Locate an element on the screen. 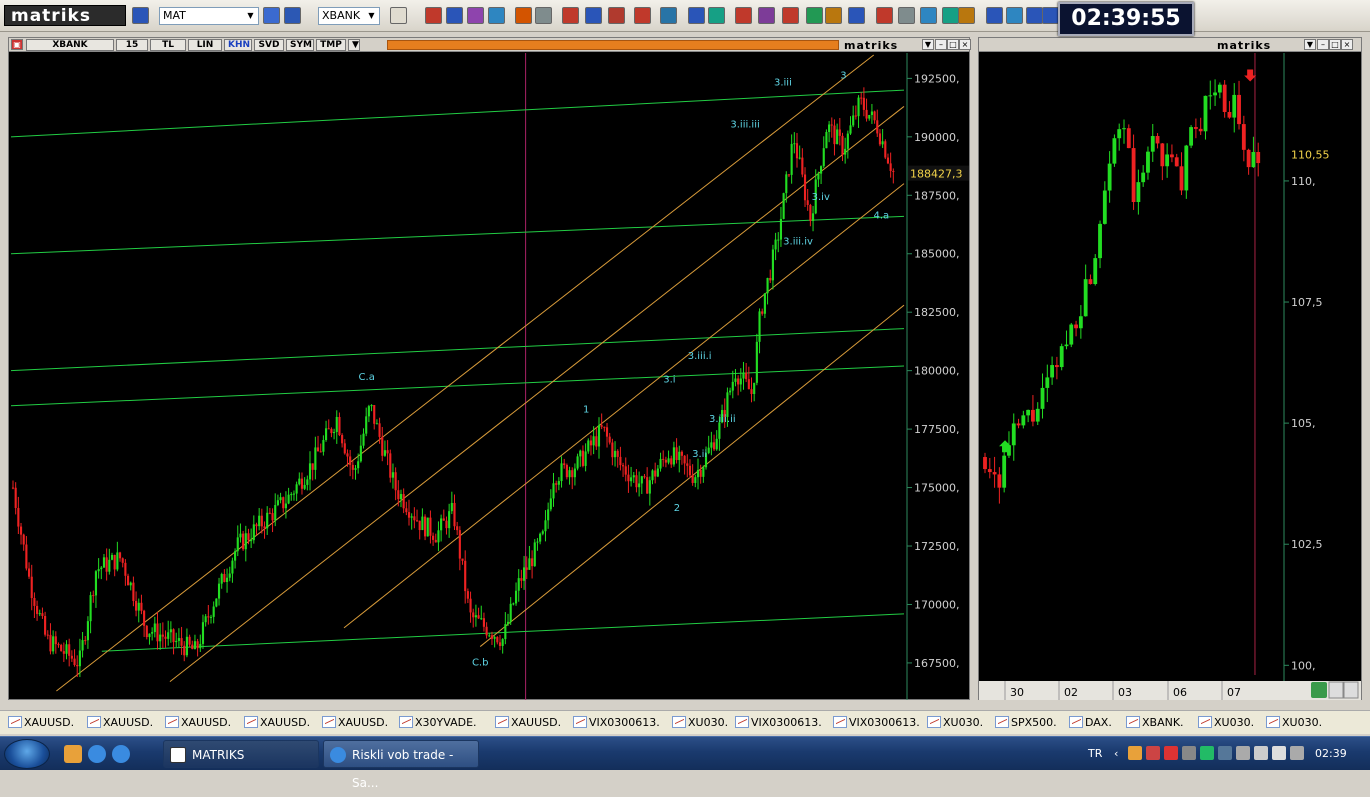  pencil-tool-icon is located at coordinates (398, 15).